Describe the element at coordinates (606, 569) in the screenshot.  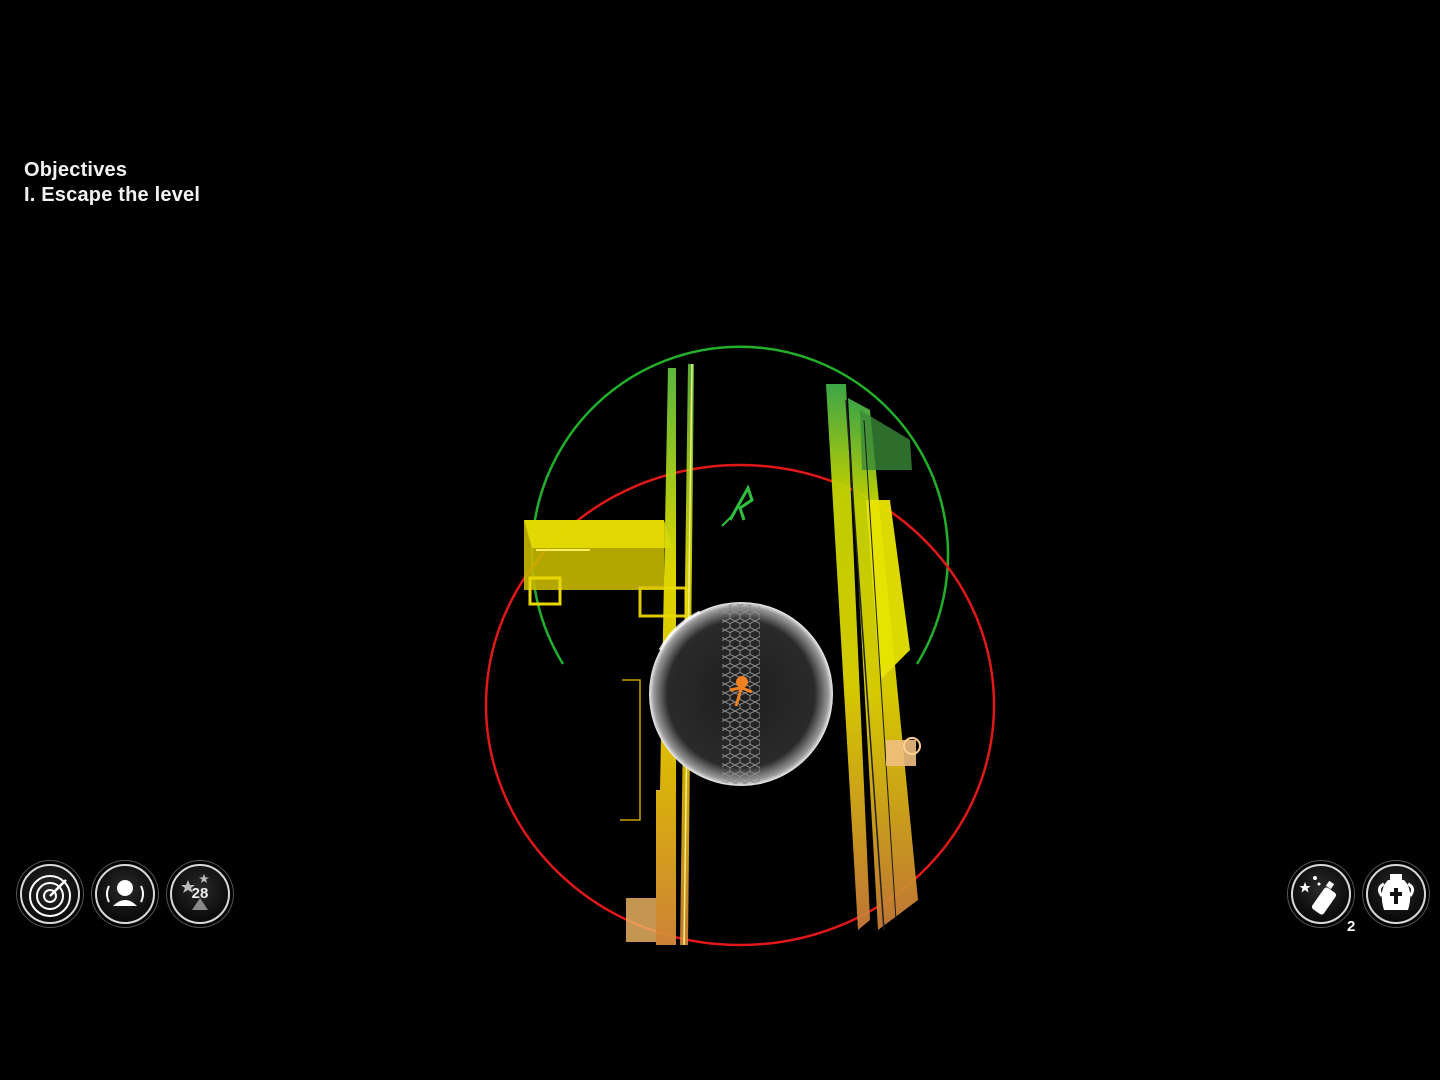
I see `left-wall-block` at that location.